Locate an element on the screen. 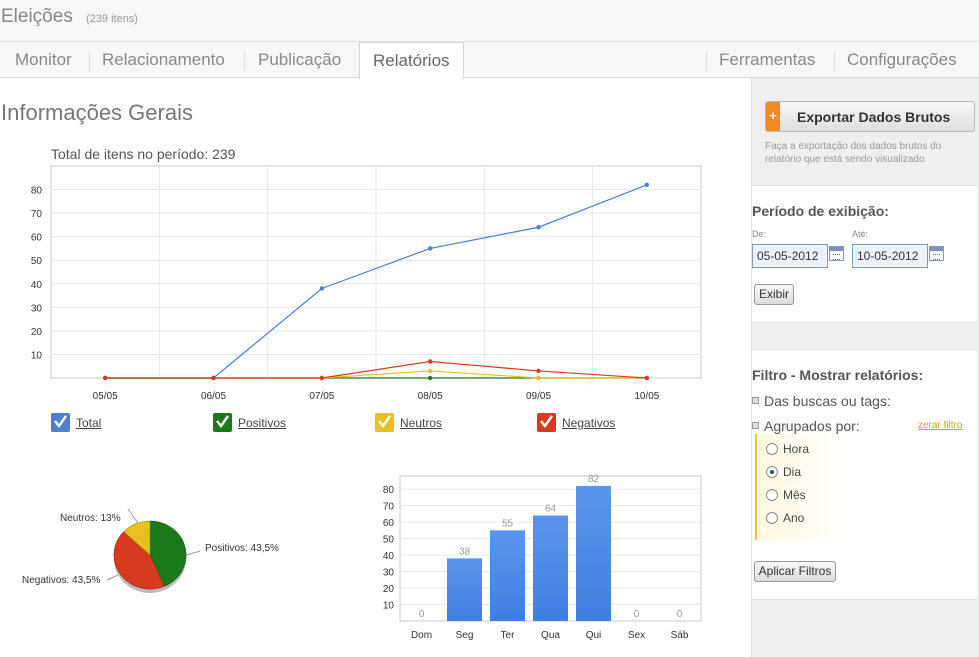 Image resolution: width=979 pixels, height=657 pixels. legend-neutros-checkbox is located at coordinates (384, 422).